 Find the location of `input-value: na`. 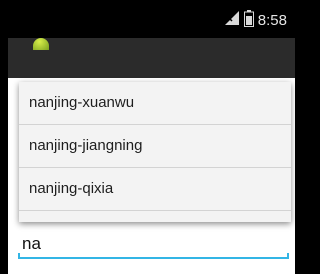

input-value: na is located at coordinates (31, 244).